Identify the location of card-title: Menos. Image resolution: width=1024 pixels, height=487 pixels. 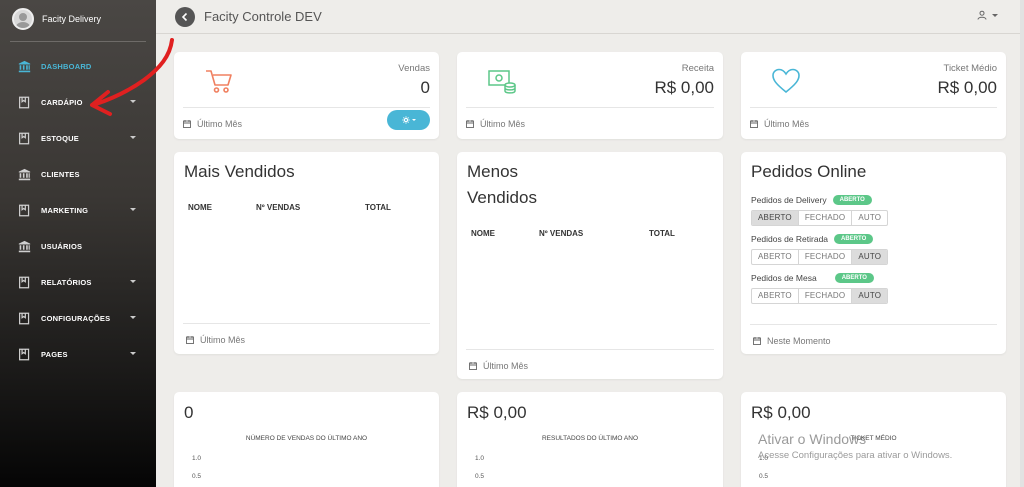
(493, 171).